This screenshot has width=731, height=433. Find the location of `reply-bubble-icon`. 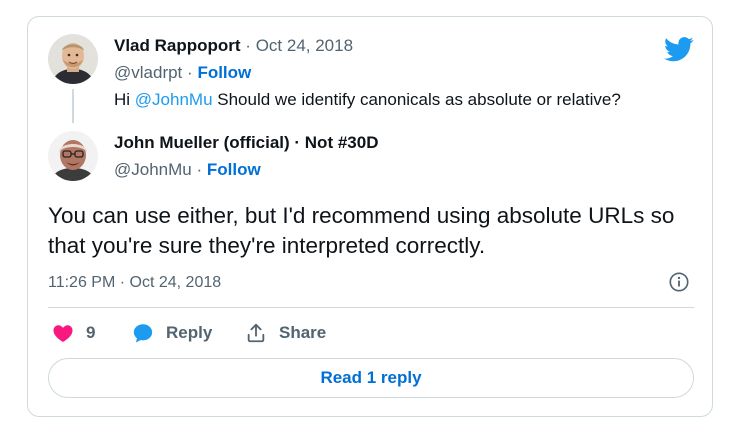

reply-bubble-icon is located at coordinates (143, 333).